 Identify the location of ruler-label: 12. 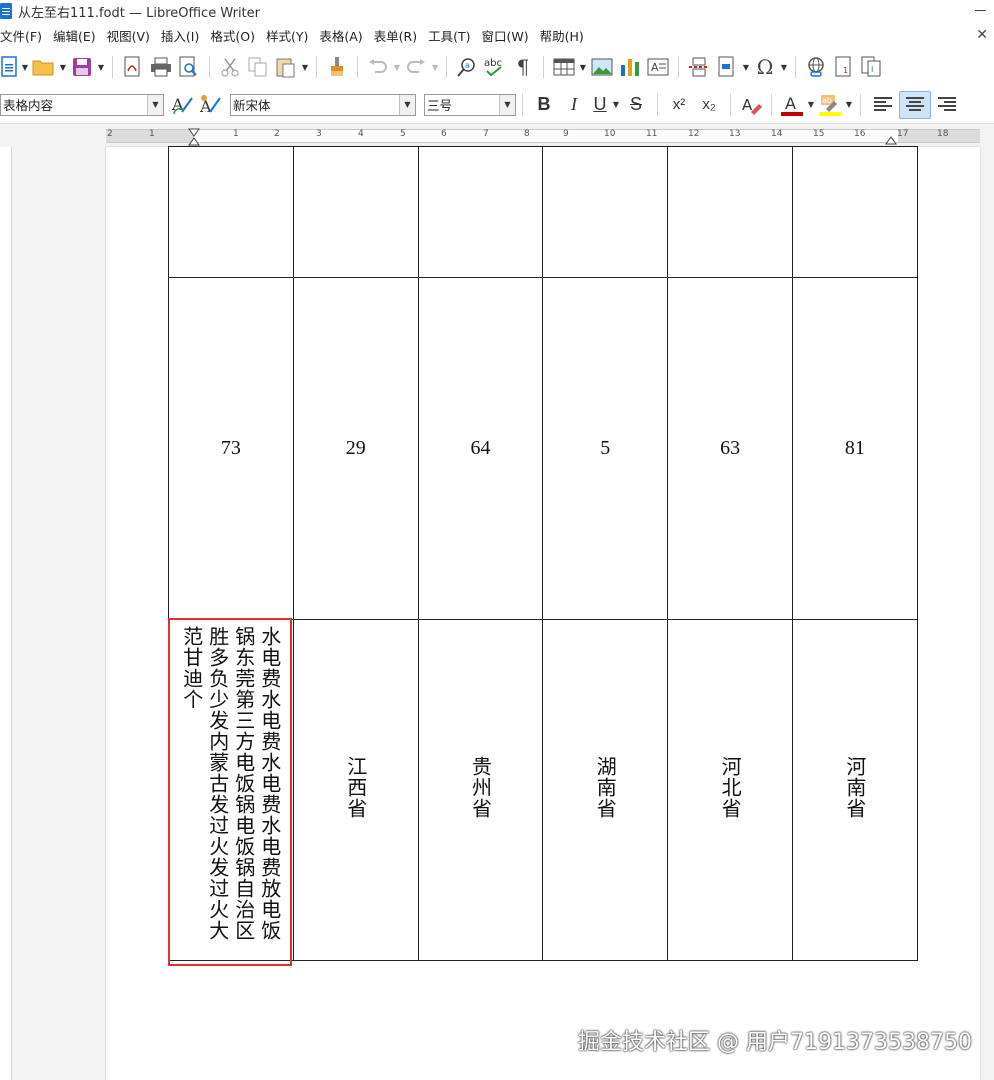
(694, 134).